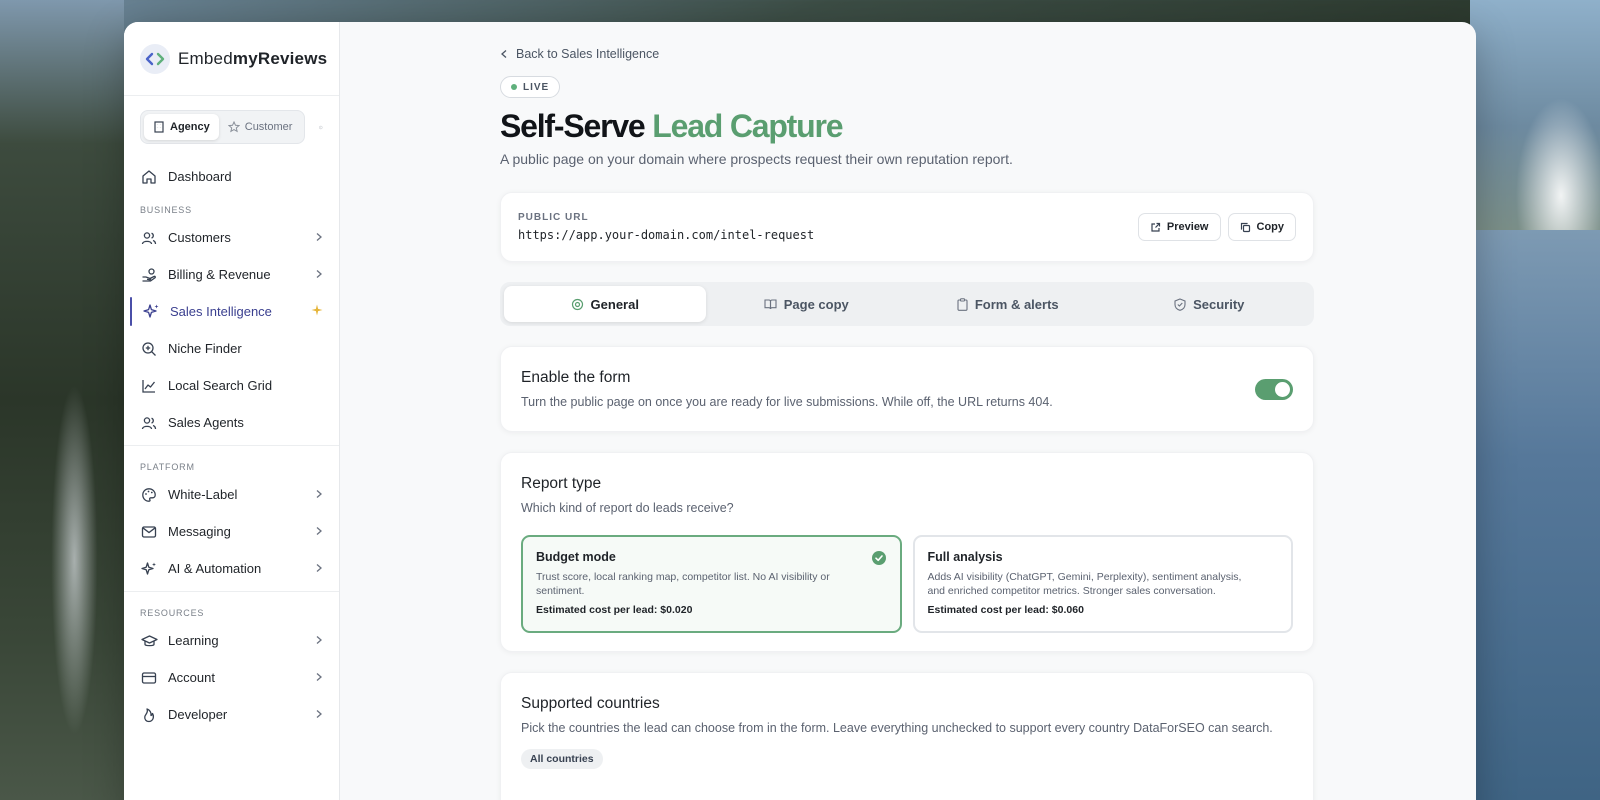  Describe the element at coordinates (561, 483) in the screenshot. I see `report-type-title: Report type` at that location.